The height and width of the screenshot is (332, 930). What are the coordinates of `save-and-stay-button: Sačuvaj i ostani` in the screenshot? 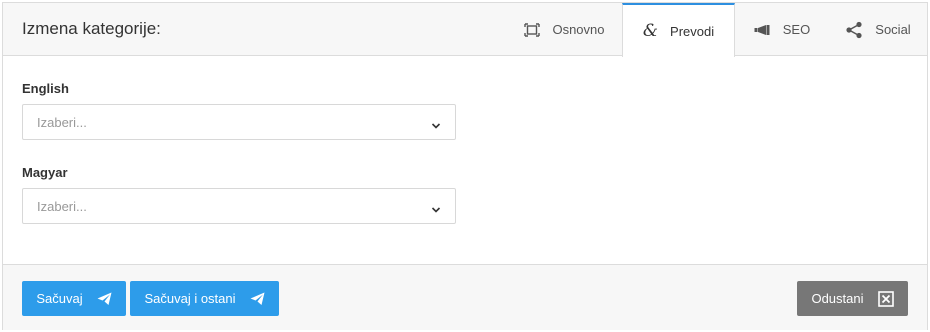 It's located at (204, 298).